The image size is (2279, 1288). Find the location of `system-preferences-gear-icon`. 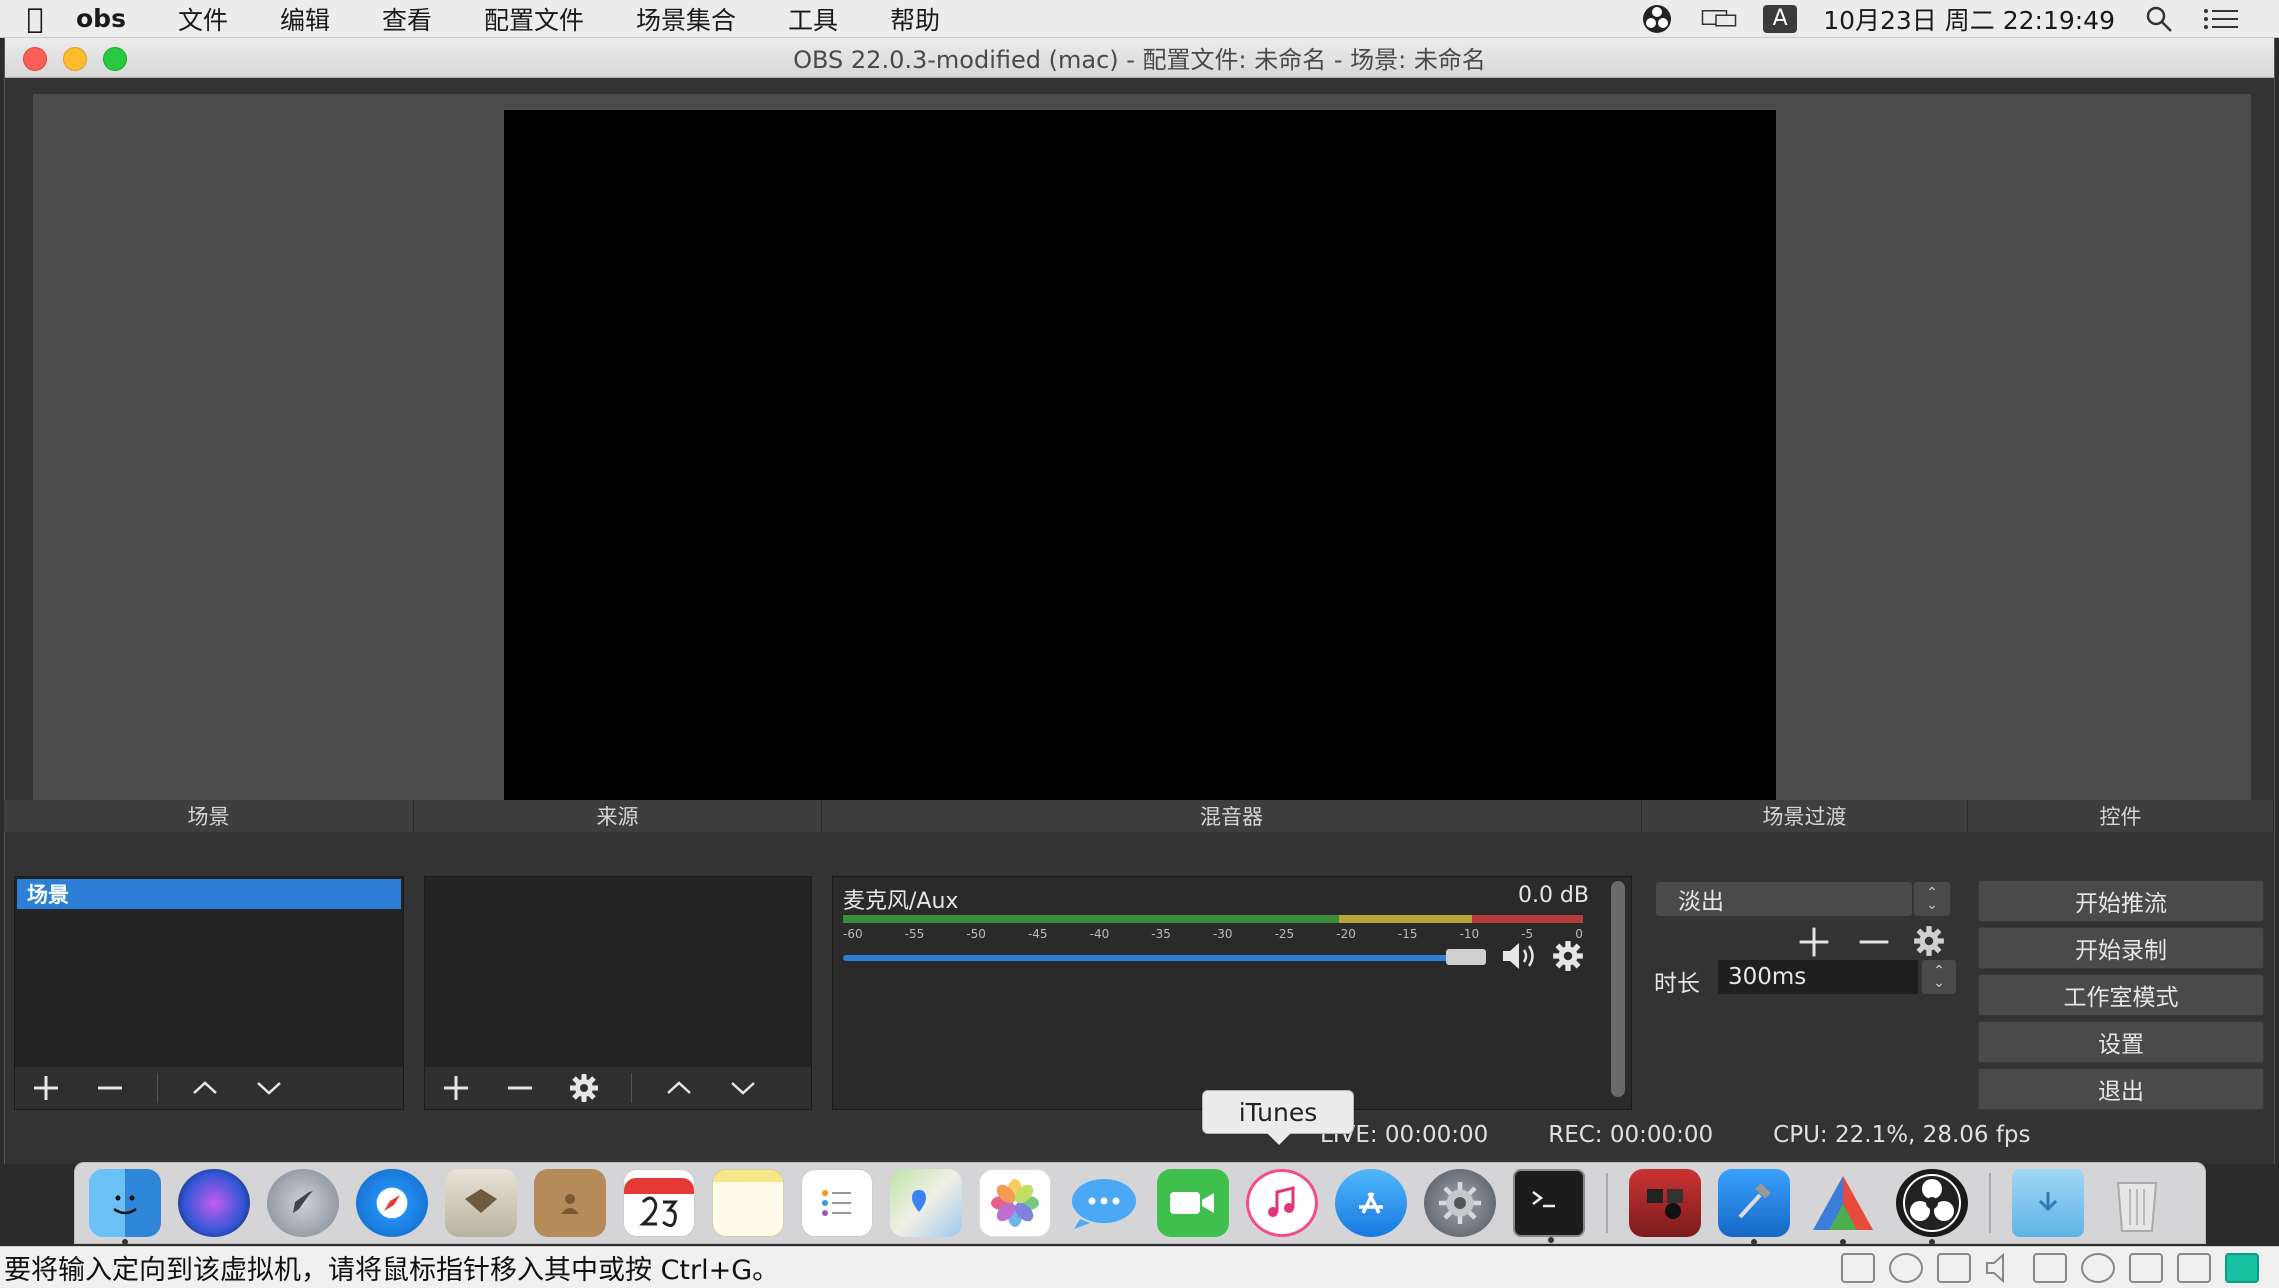

system-preferences-gear-icon is located at coordinates (1460, 1203).